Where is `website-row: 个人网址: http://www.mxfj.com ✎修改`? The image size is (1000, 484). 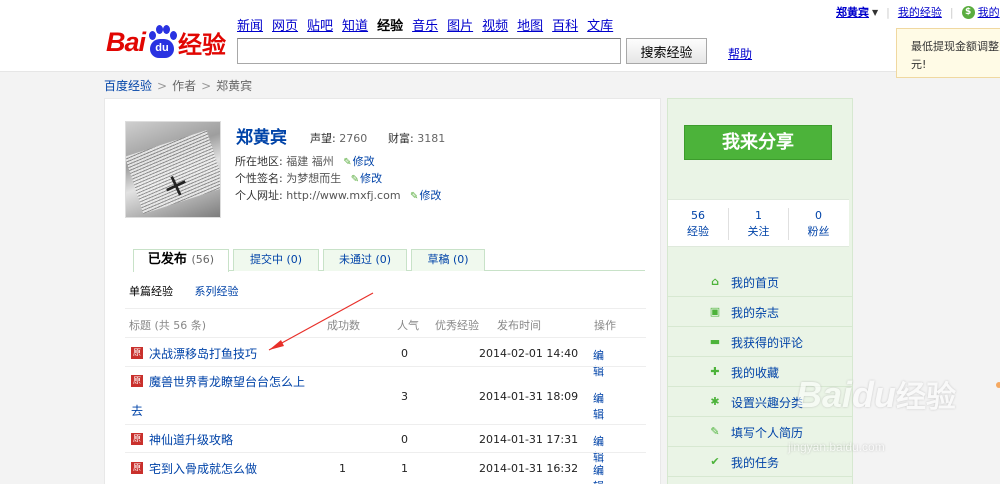 website-row: 个人网址: http://www.mxfj.com ✎修改 is located at coordinates (338, 195).